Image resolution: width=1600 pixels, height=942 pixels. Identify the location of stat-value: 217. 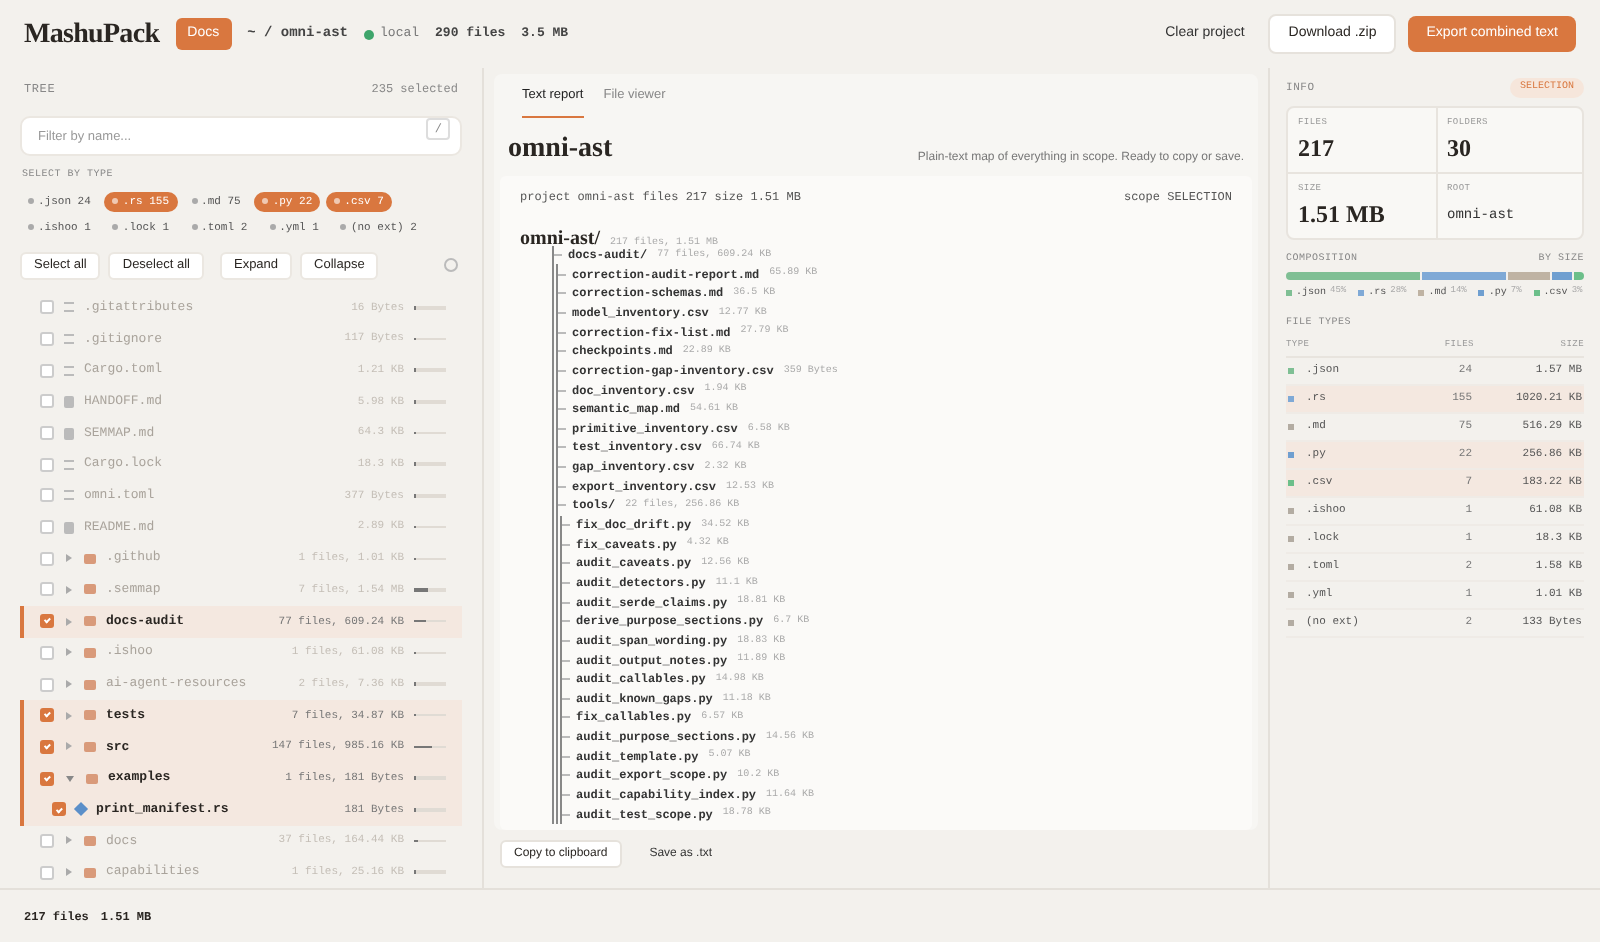
(1317, 147).